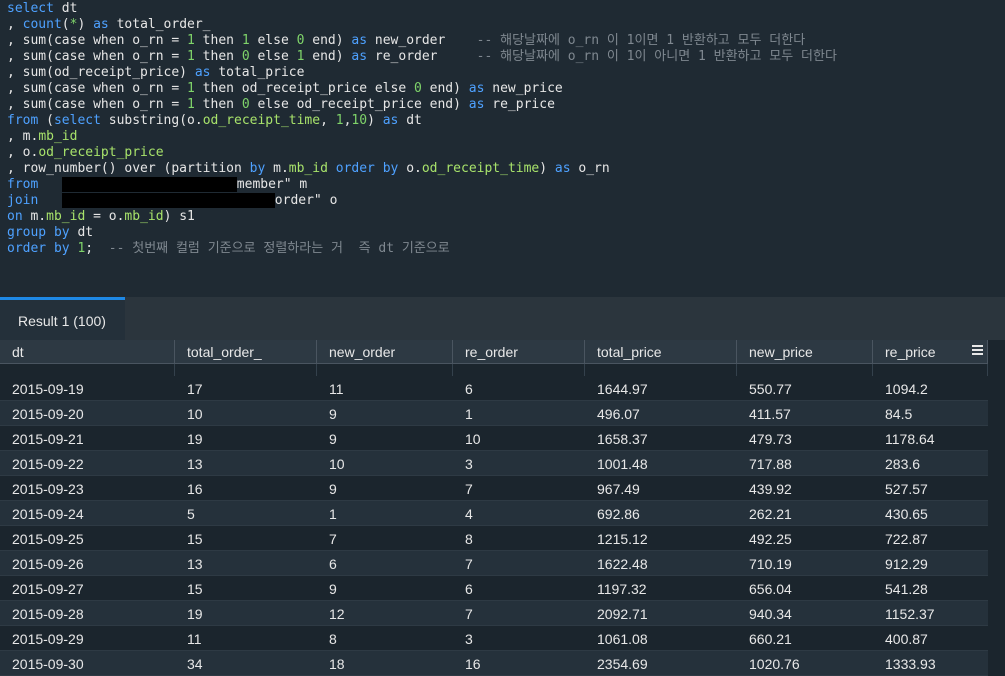 The width and height of the screenshot is (1005, 676). What do you see at coordinates (770, 589) in the screenshot?
I see `table-cell: 656.04` at bounding box center [770, 589].